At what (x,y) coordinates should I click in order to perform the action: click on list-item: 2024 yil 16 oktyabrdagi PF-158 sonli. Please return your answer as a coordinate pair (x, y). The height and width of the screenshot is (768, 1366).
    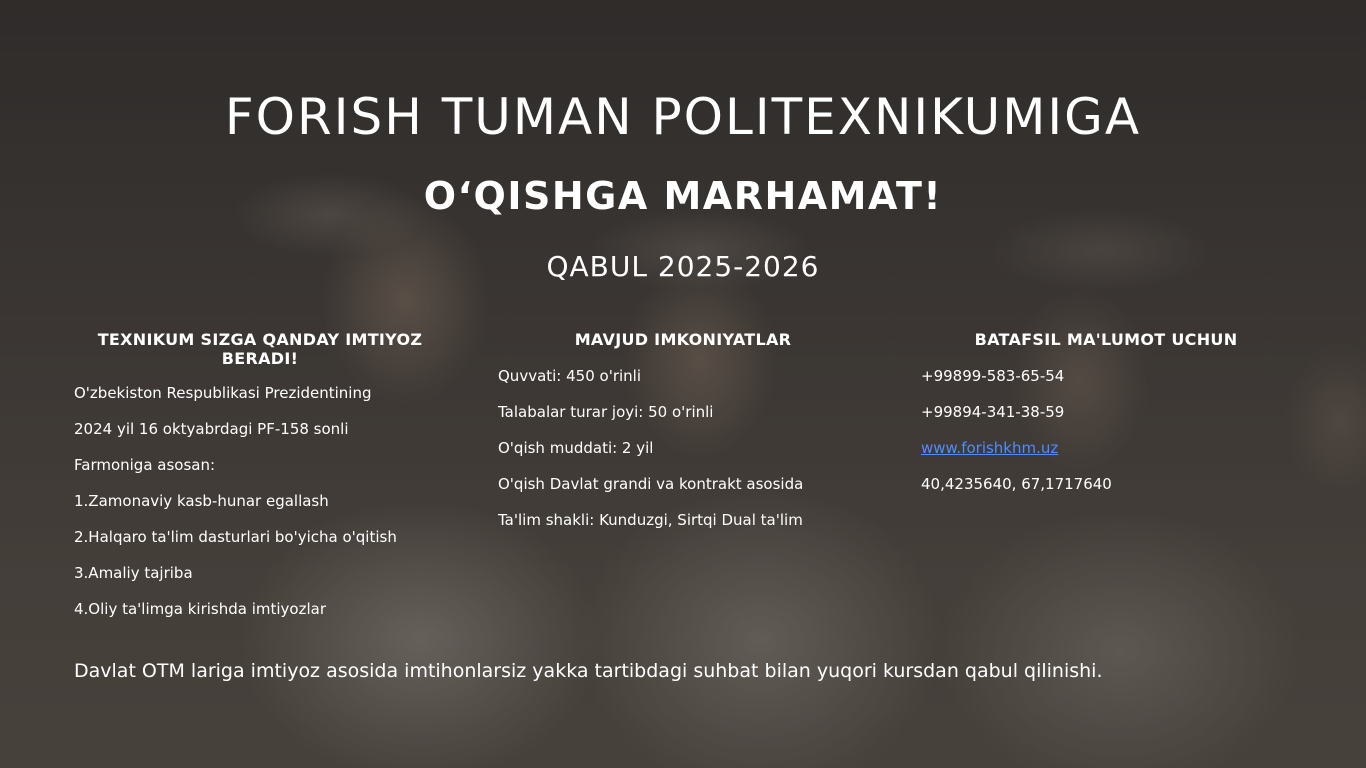
    Looking at the image, I should click on (211, 429).